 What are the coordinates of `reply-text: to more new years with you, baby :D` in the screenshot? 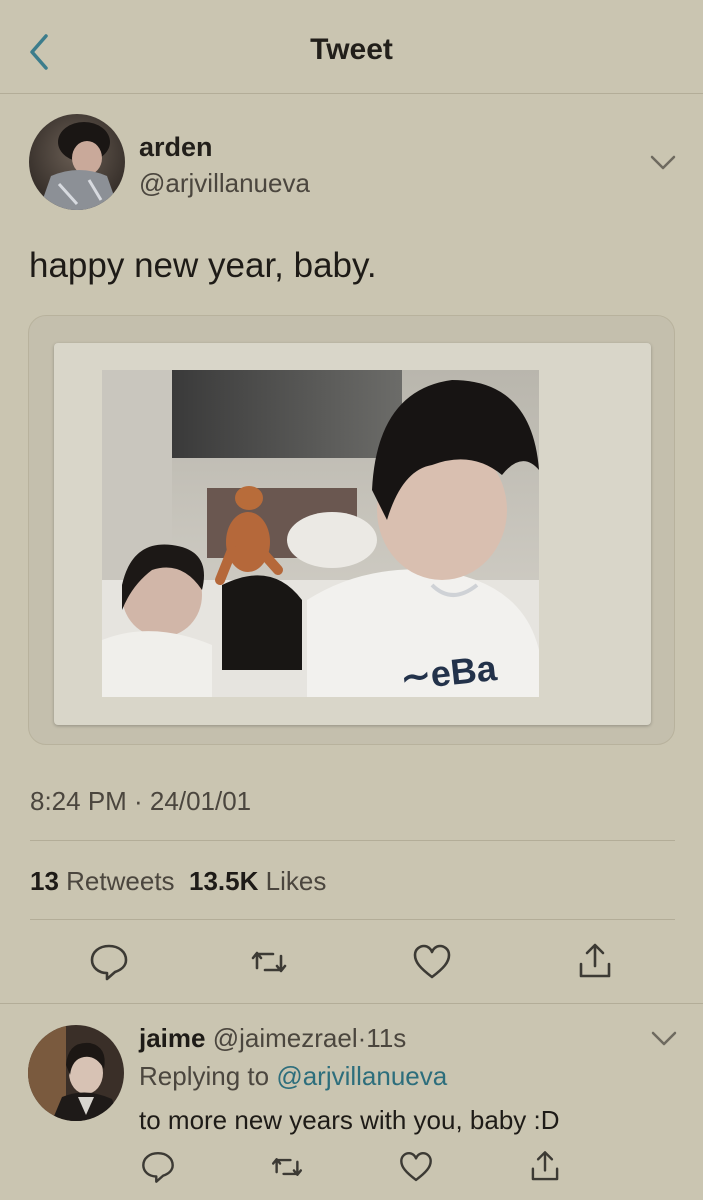 It's located at (349, 1120).